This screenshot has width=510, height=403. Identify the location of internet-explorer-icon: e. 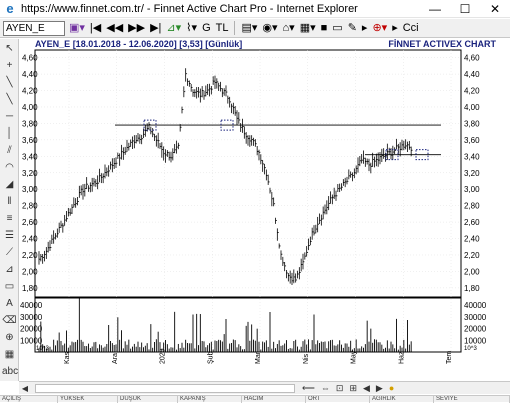
(10, 8).